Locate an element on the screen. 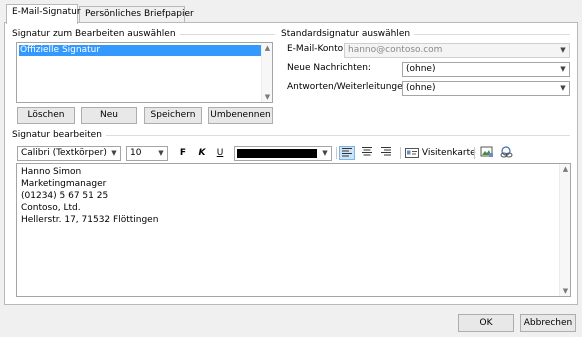  italic-button: K is located at coordinates (202, 153).